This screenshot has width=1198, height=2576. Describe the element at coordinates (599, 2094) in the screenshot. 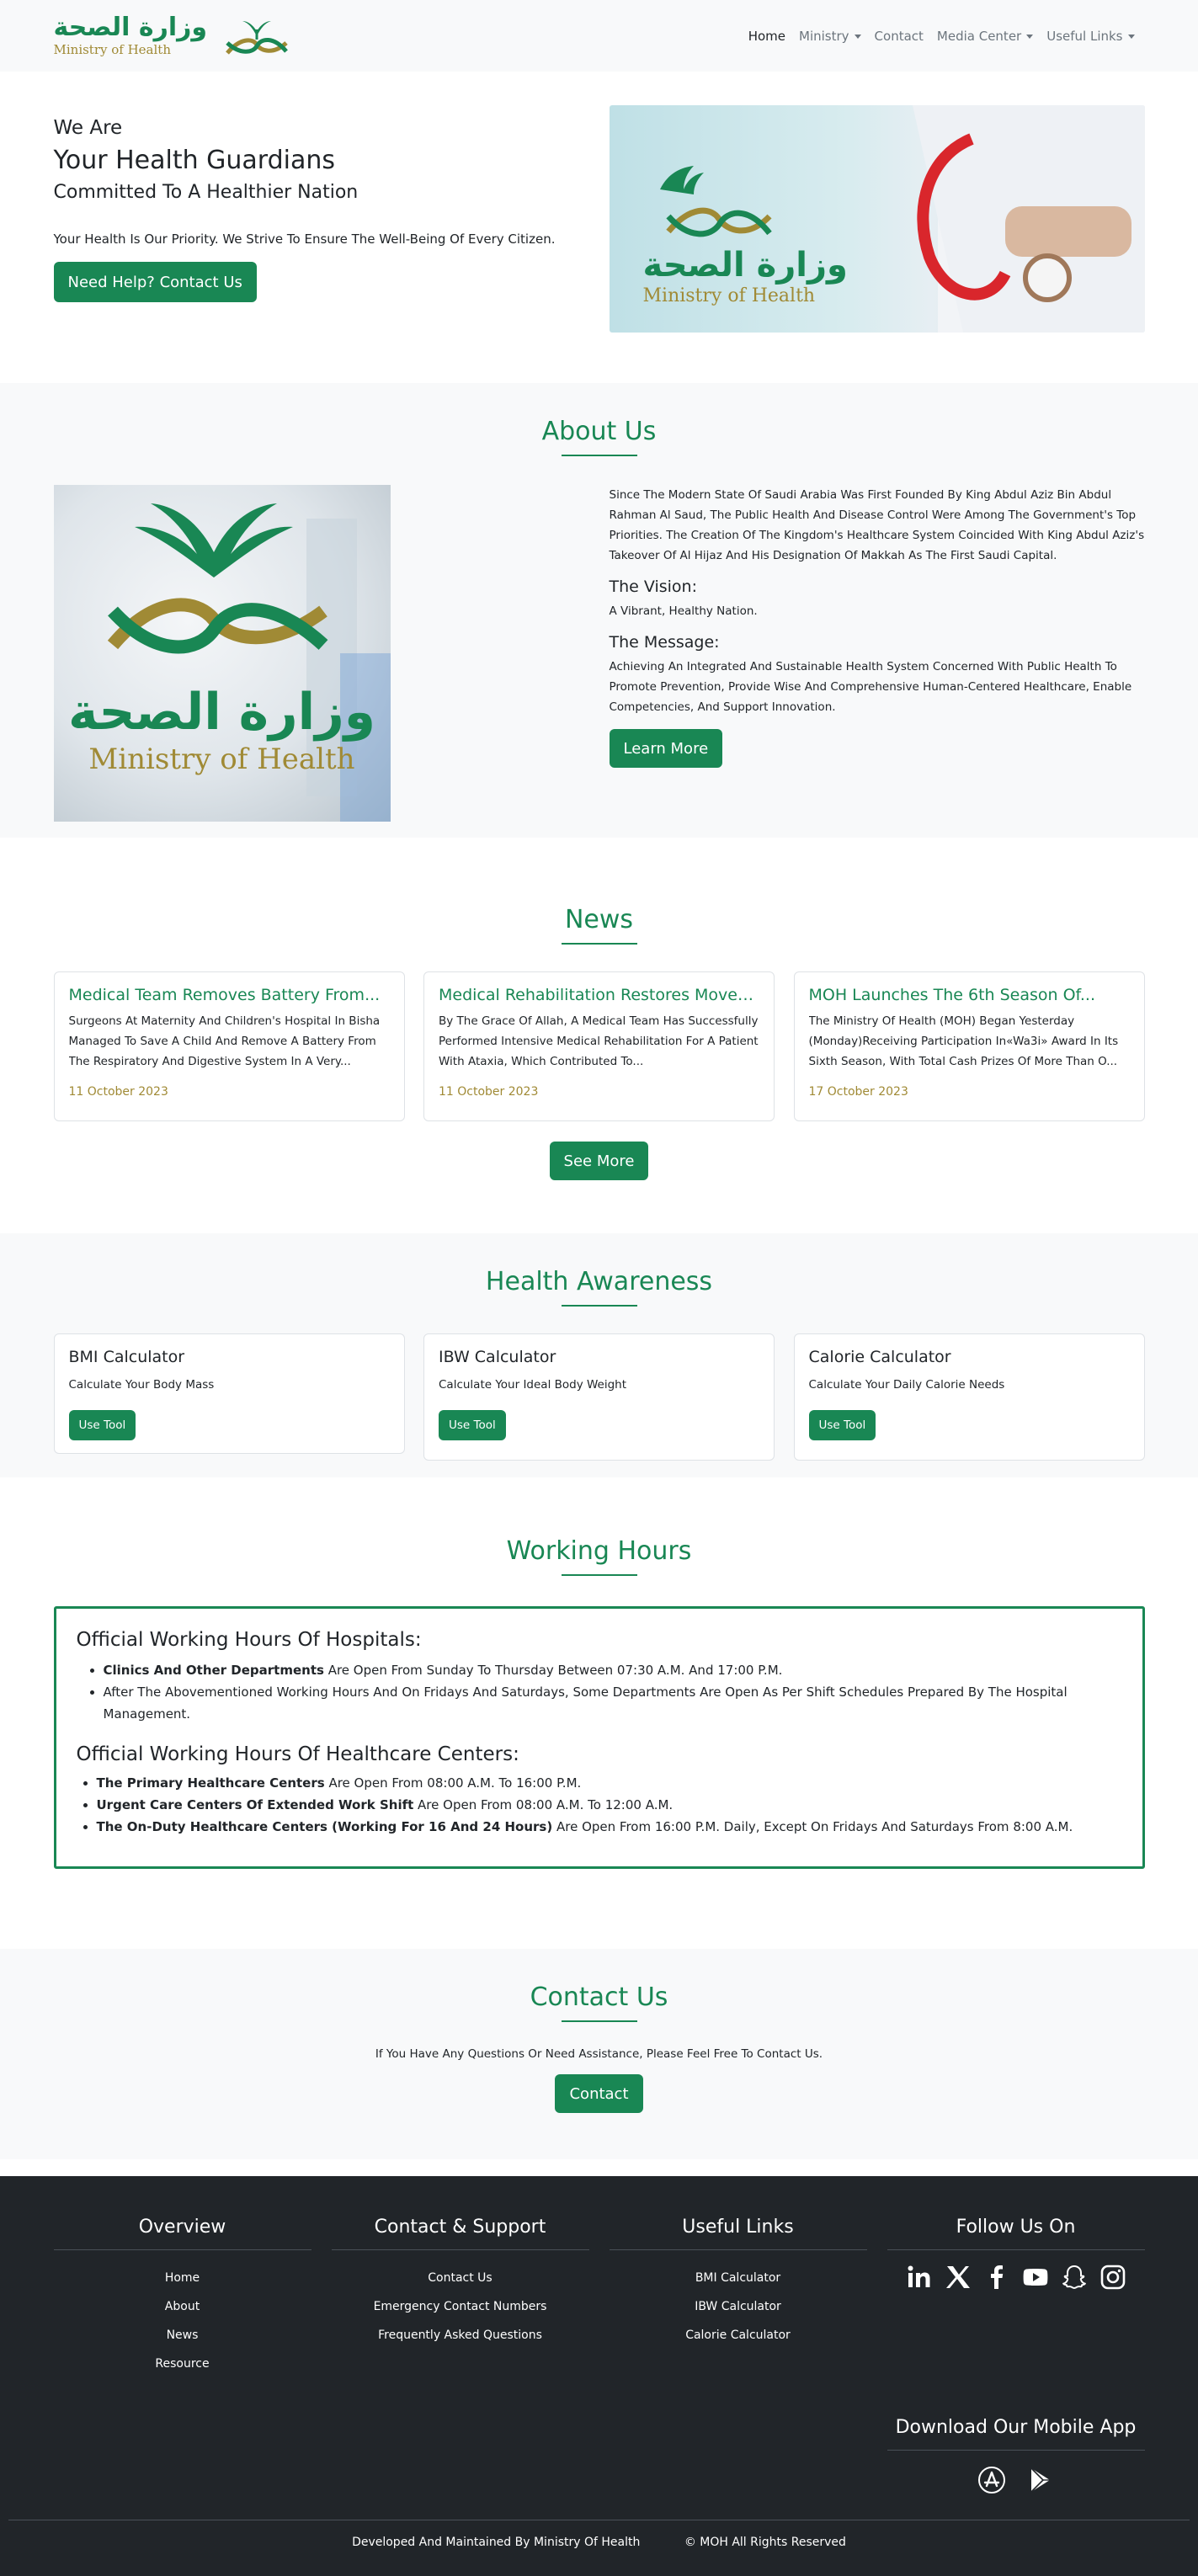

I see `contact-button: Contact` at that location.